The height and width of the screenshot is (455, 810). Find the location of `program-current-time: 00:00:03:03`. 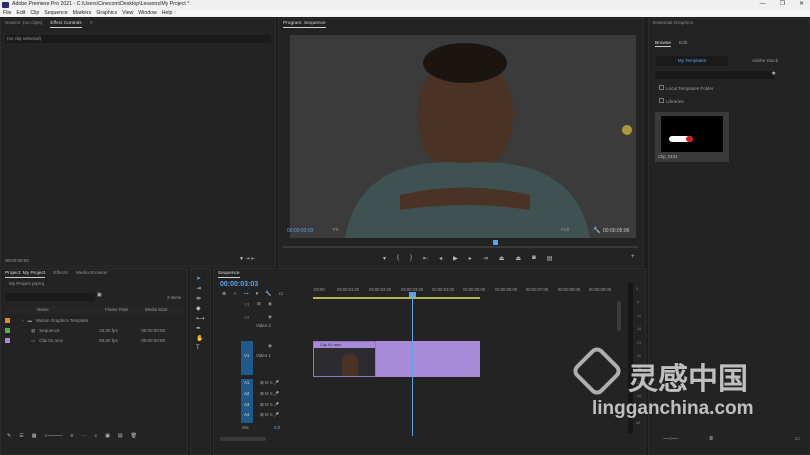

program-current-time: 00:00:03:03 is located at coordinates (300, 231).